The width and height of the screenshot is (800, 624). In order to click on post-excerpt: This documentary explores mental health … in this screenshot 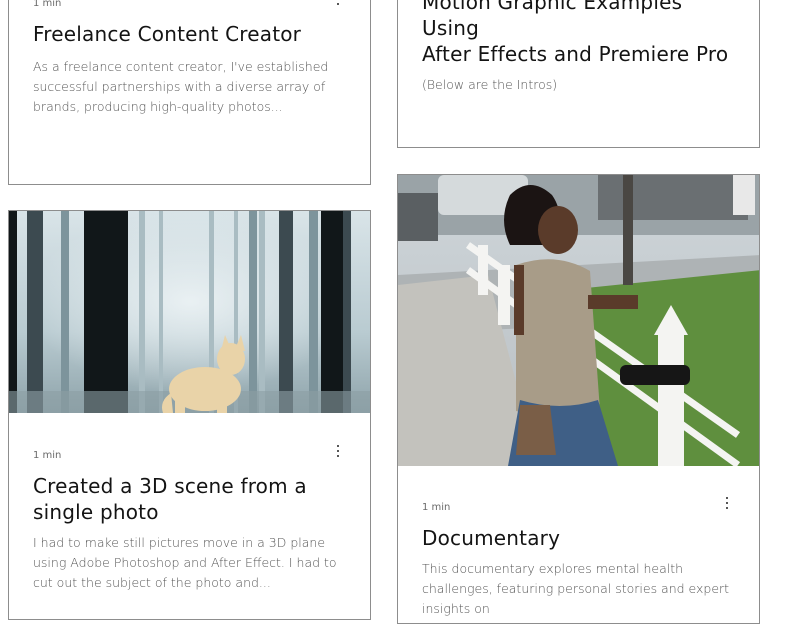, I will do `click(576, 588)`.